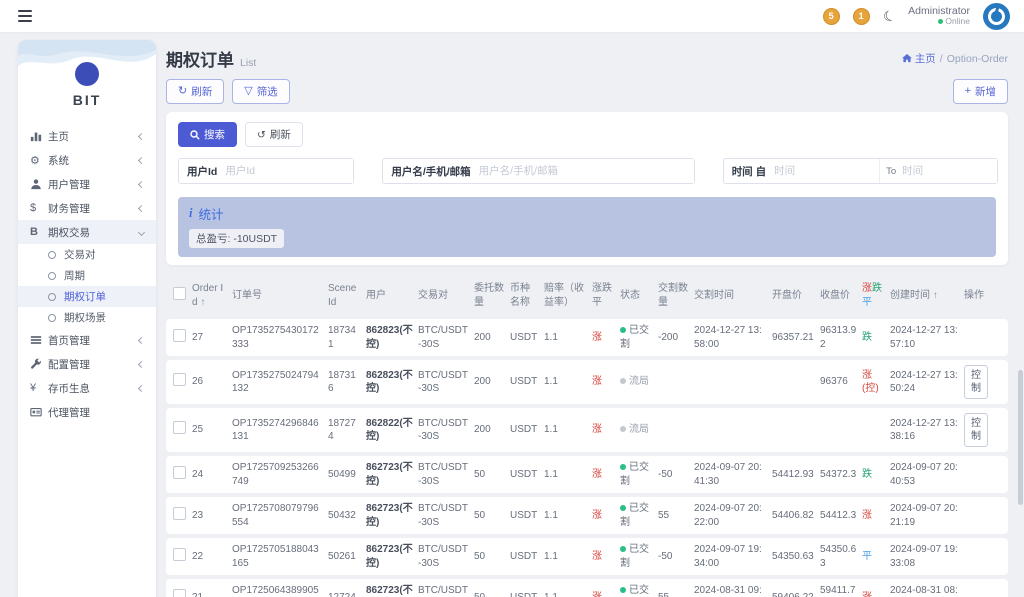  Describe the element at coordinates (87, 208) in the screenshot. I see `sidebar-item-3: $ 财务管理` at that location.